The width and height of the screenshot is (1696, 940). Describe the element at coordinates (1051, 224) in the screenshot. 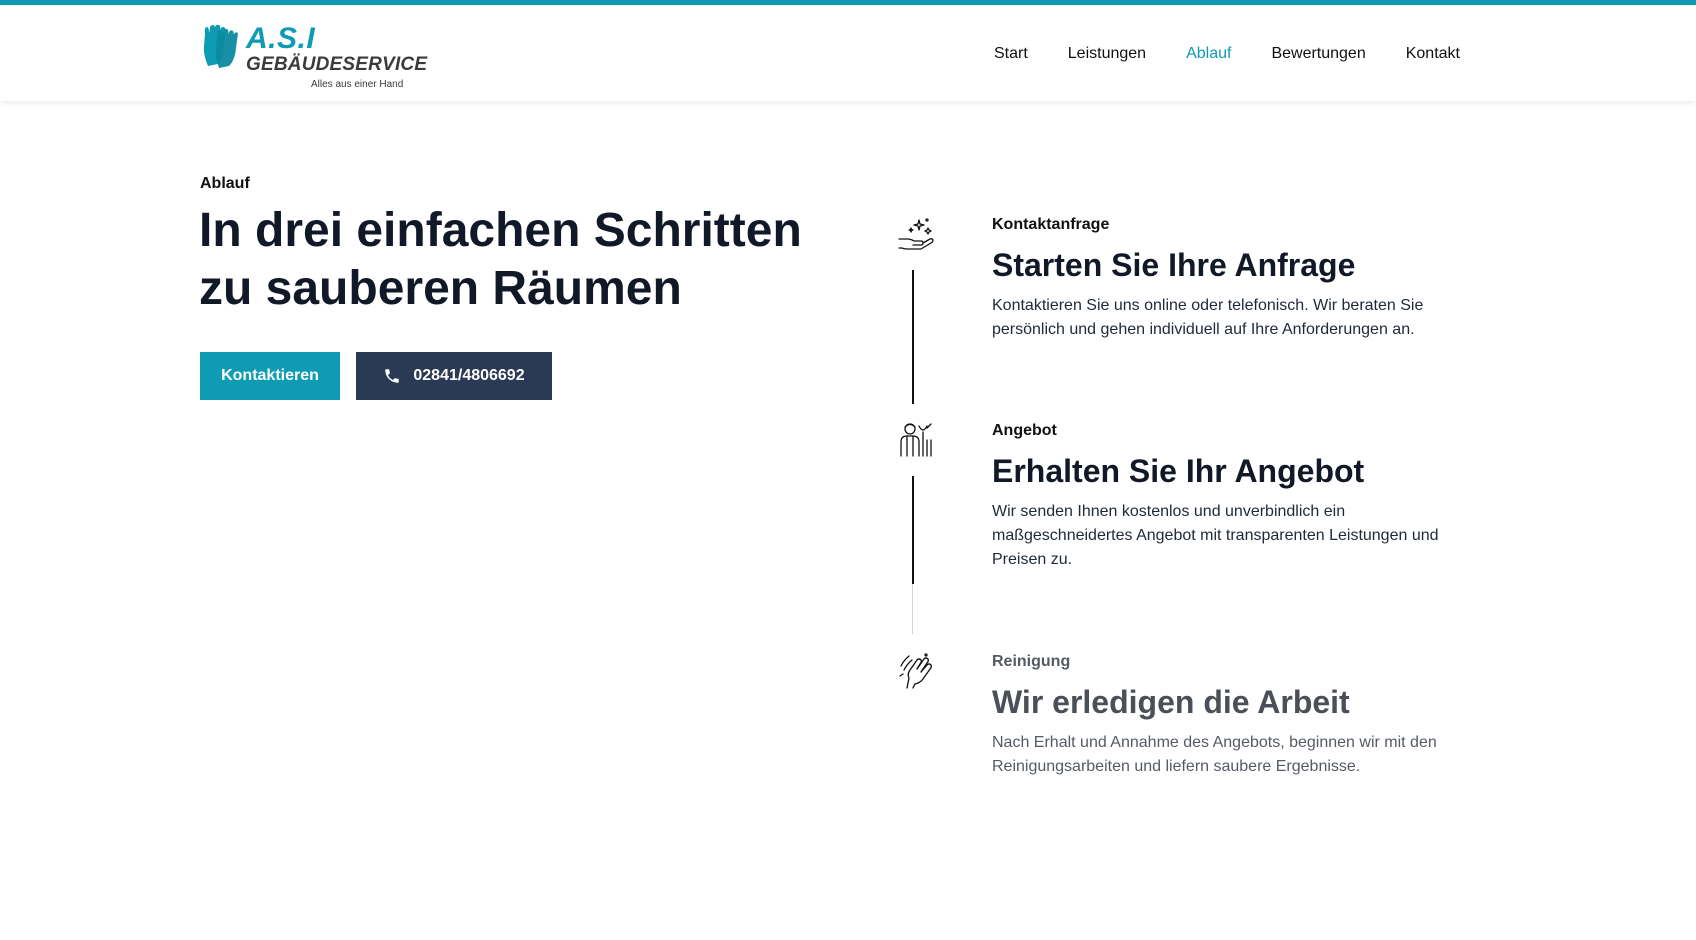

I see `step-label: Kontaktanfrage` at that location.